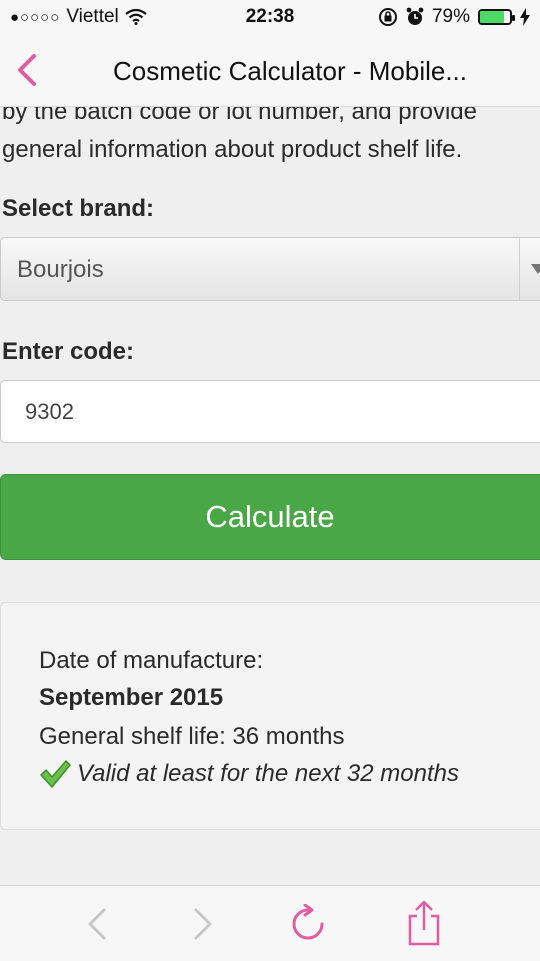  What do you see at coordinates (202, 924) in the screenshot?
I see `forward-icon` at bounding box center [202, 924].